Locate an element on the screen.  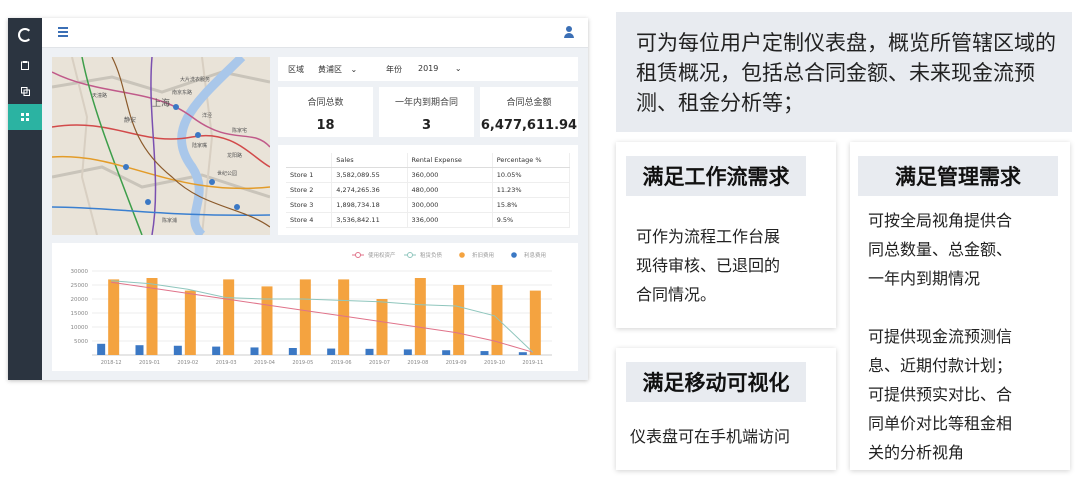
kpi-title: 合同总金额 is located at coordinates (529, 103).